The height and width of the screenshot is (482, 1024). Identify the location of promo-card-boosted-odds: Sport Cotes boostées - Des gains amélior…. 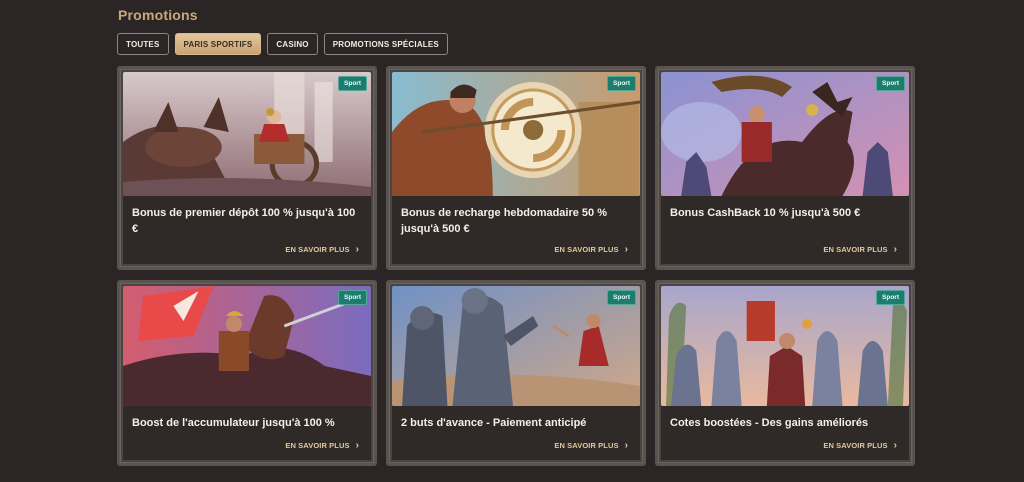
(785, 373).